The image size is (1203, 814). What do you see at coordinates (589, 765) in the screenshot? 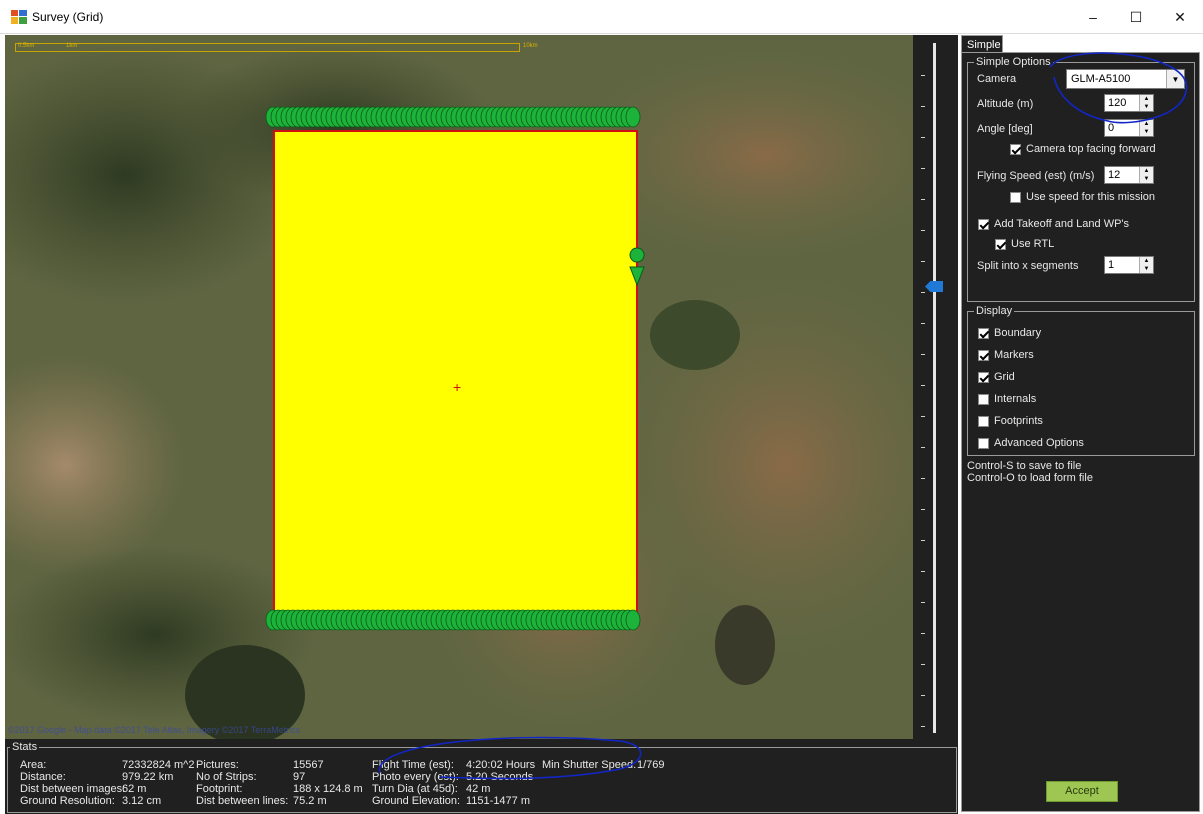
I see `shutter-label: Min Shutter Speed:` at bounding box center [589, 765].